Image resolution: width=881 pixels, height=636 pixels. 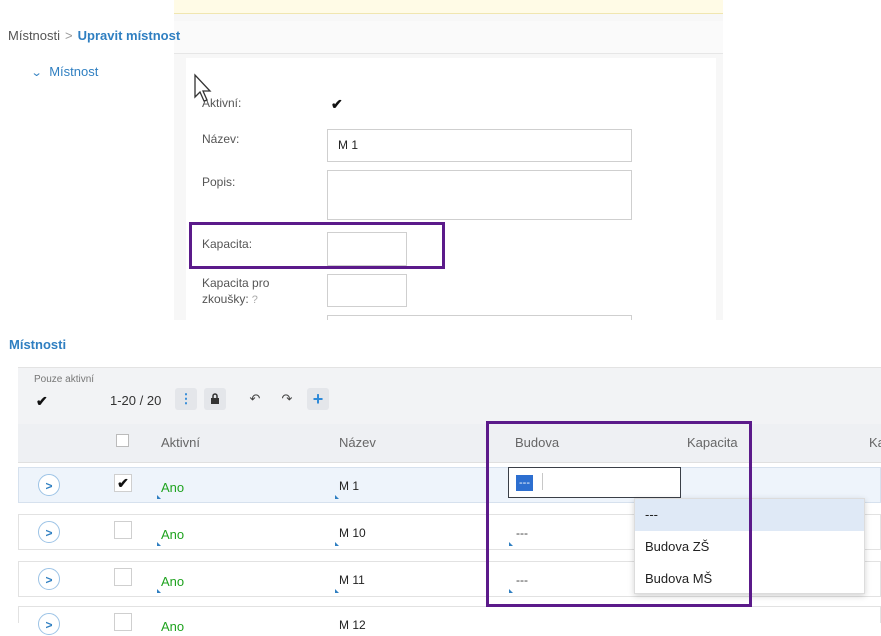 What do you see at coordinates (448, 7) in the screenshot?
I see `notice-bar` at bounding box center [448, 7].